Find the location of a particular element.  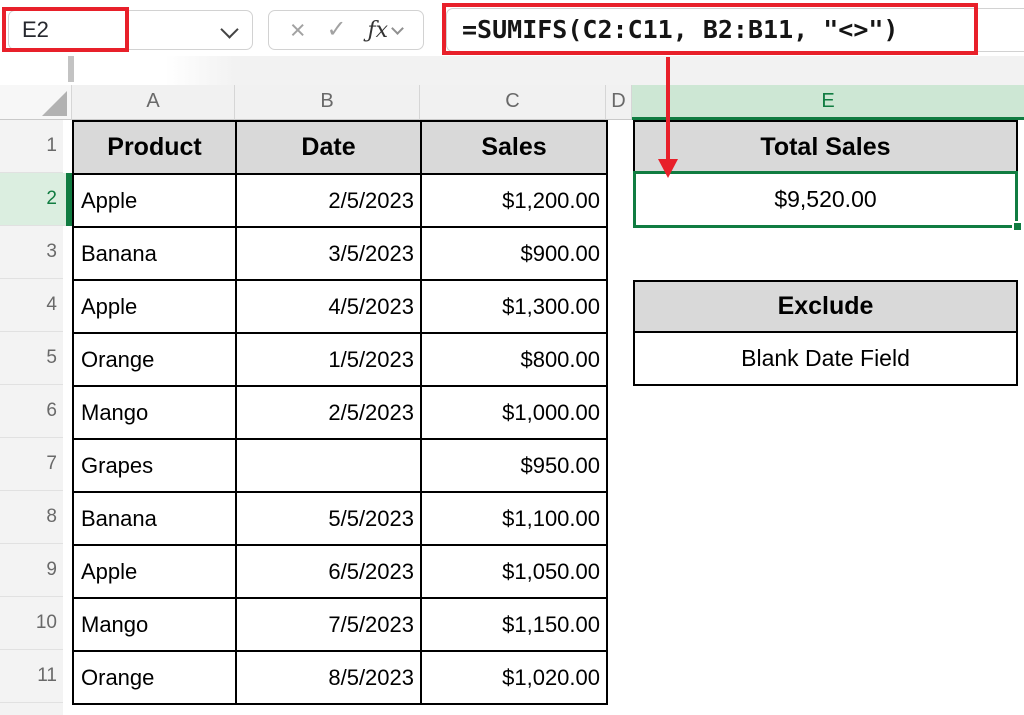

row-header-2-selected: 2 is located at coordinates (36, 199).